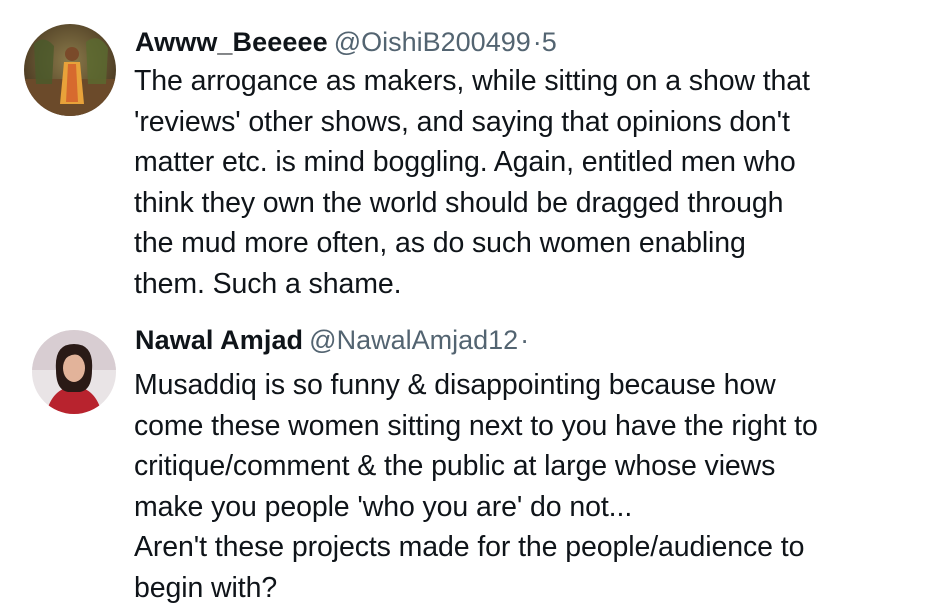  Describe the element at coordinates (219, 340) in the screenshot. I see `display-name: Nawal Amjad` at that location.